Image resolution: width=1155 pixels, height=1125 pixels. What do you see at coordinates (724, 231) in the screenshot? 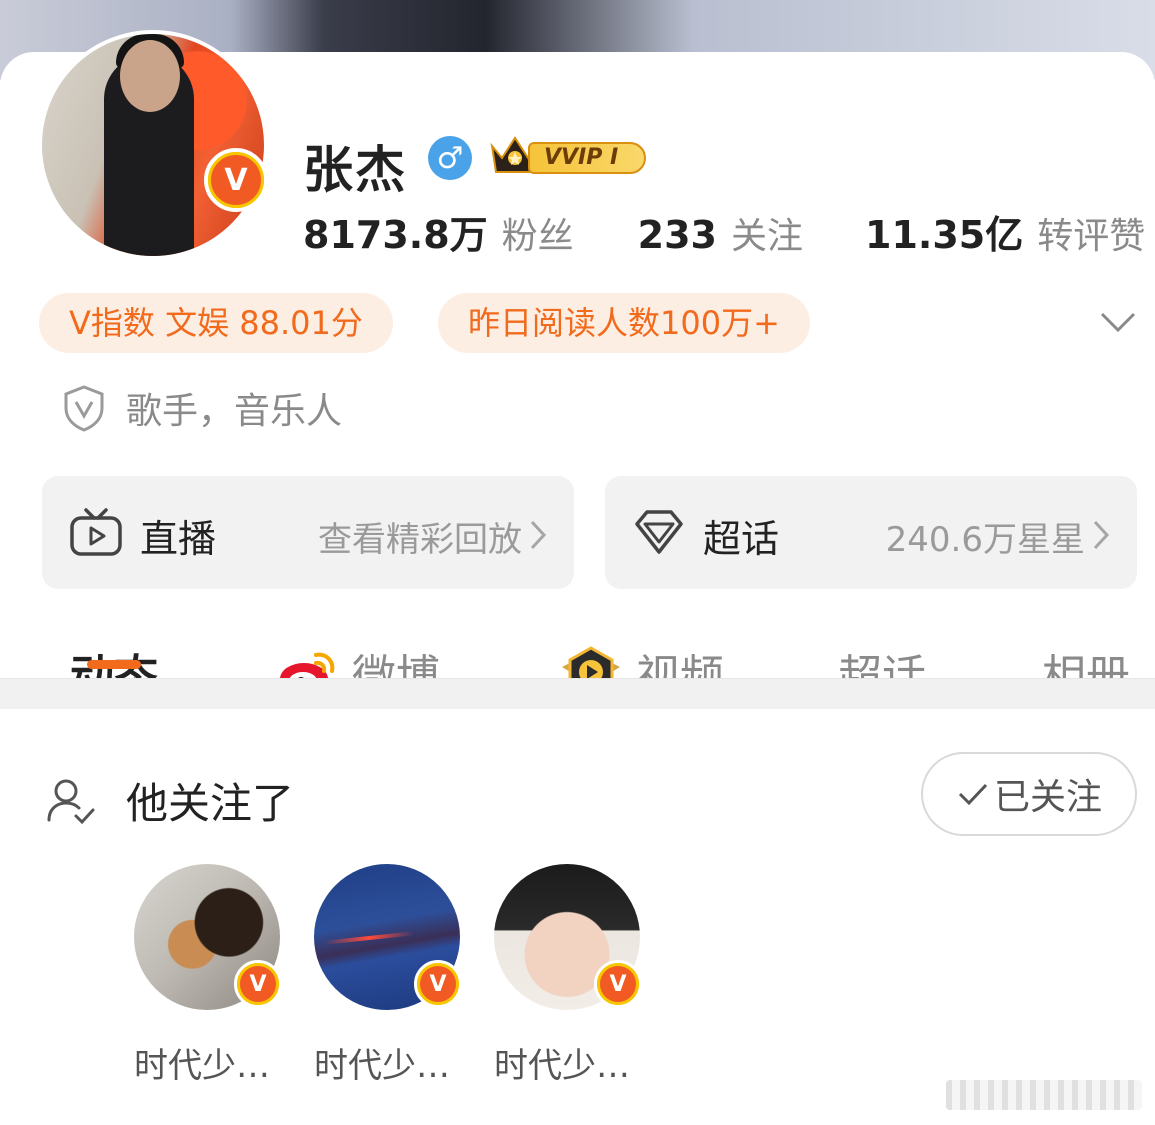
I see `stats-row: 8173.8万 粉丝 233 关注 11.35亿 转评赞` at bounding box center [724, 231].